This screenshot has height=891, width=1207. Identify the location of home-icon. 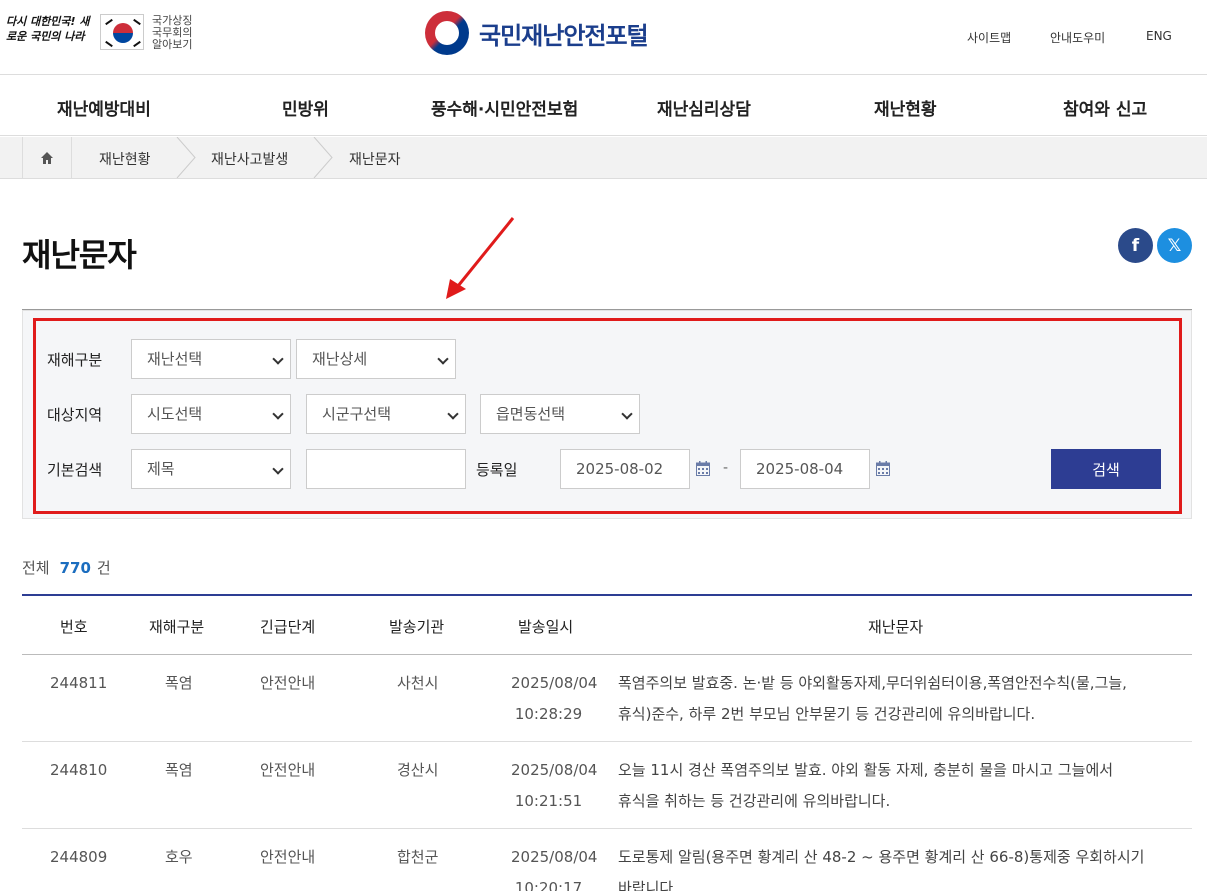
(47, 157).